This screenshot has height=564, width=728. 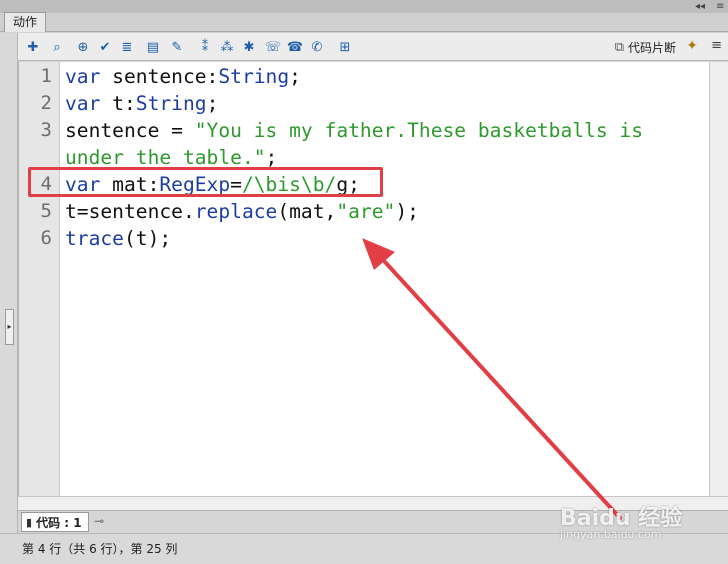 I want to click on line-number: 2, so click(x=46, y=103).